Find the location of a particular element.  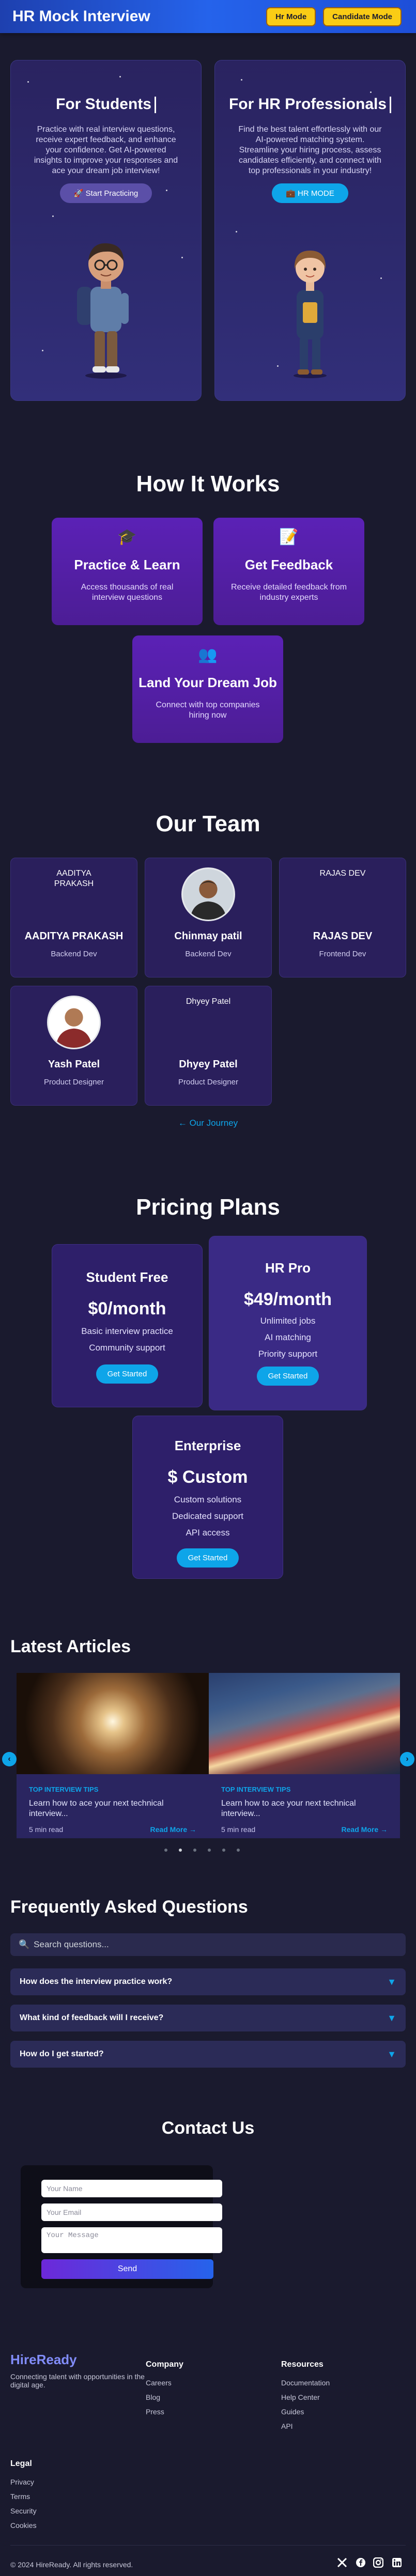

faq-item: What kind of feedback will I receive? ▼ is located at coordinates (208, 2018).